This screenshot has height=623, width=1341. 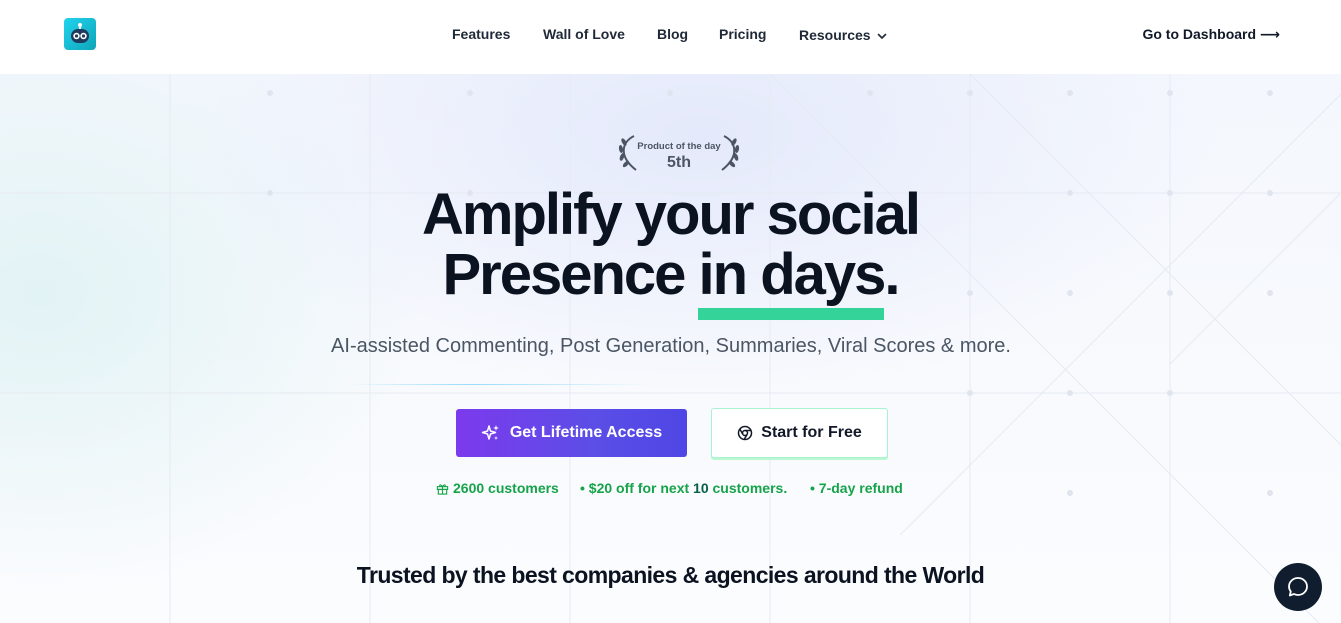 I want to click on nav-blog: Blog, so click(x=672, y=34).